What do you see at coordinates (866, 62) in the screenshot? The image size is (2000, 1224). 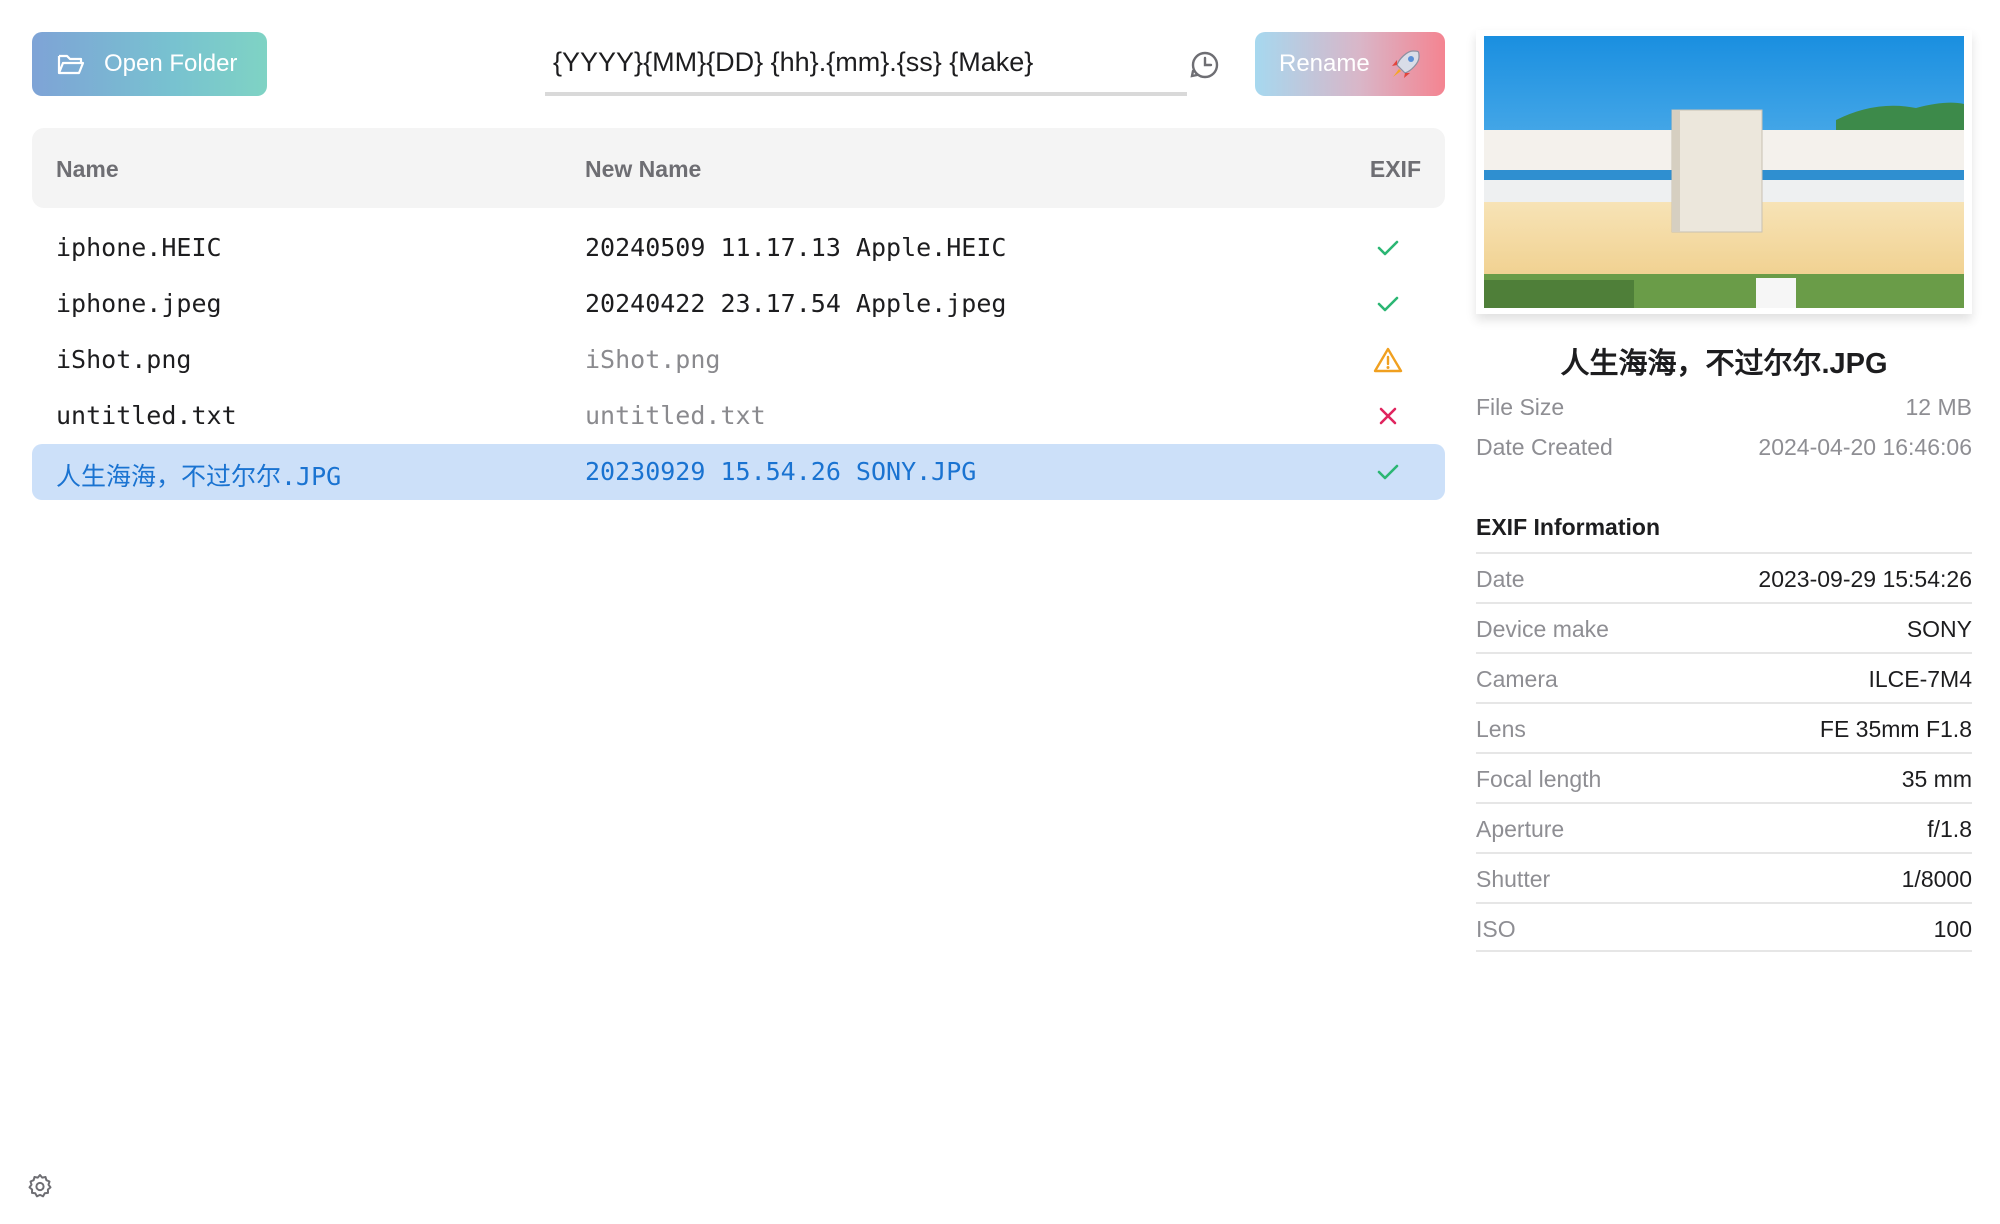 I see `rename-template-input` at bounding box center [866, 62].